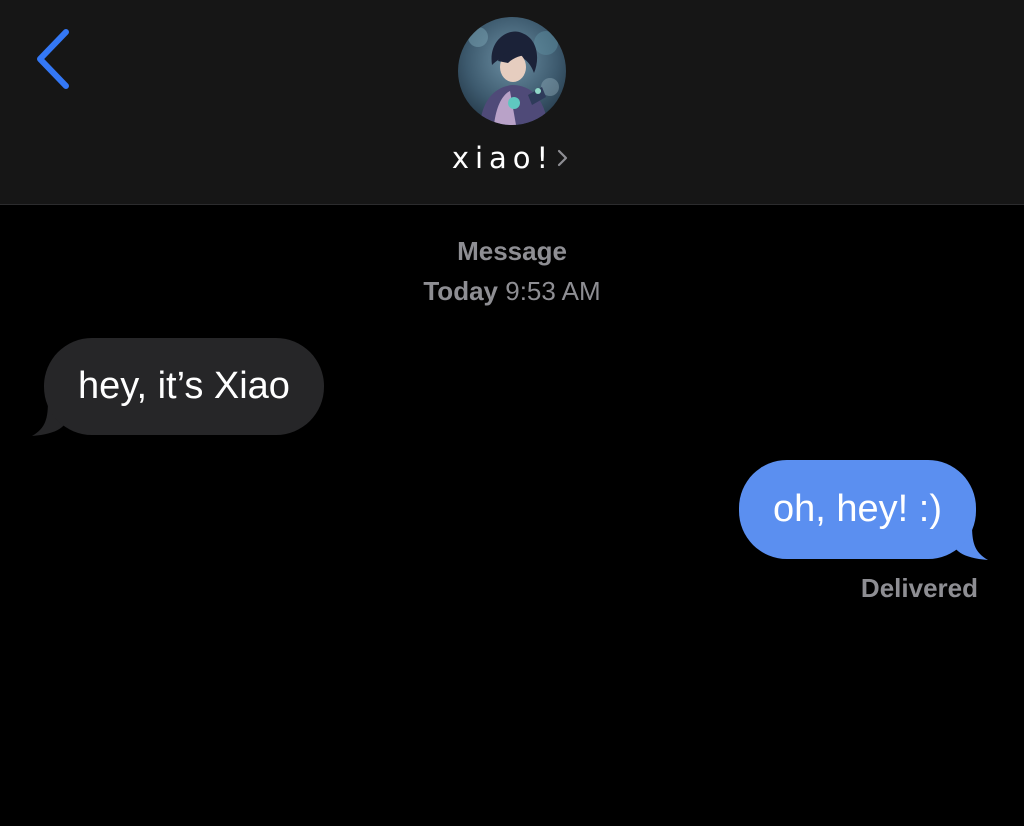 This screenshot has height=826, width=1024. I want to click on back-button, so click(52, 59).